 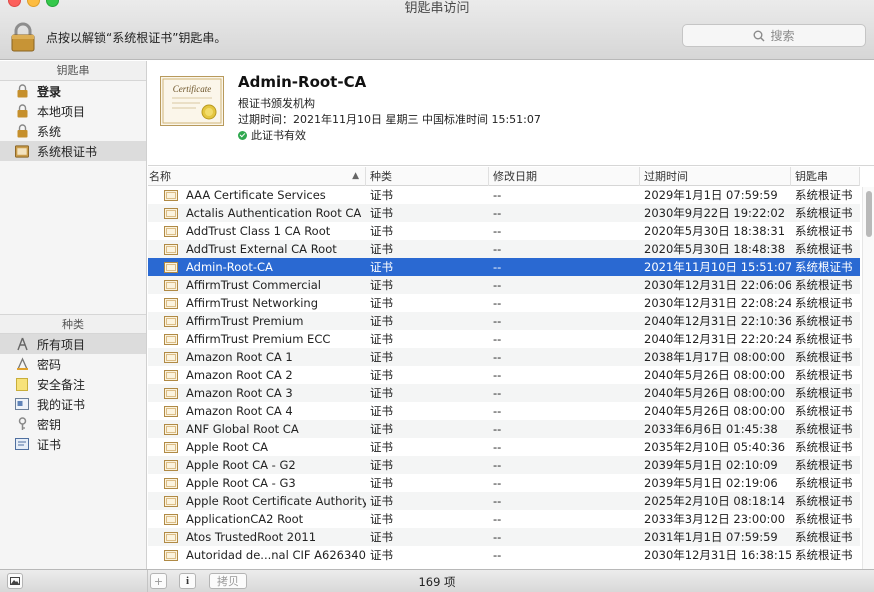 What do you see at coordinates (715, 357) in the screenshot?
I see `cell-expires: 2038年1月17日 08:00:00` at bounding box center [715, 357].